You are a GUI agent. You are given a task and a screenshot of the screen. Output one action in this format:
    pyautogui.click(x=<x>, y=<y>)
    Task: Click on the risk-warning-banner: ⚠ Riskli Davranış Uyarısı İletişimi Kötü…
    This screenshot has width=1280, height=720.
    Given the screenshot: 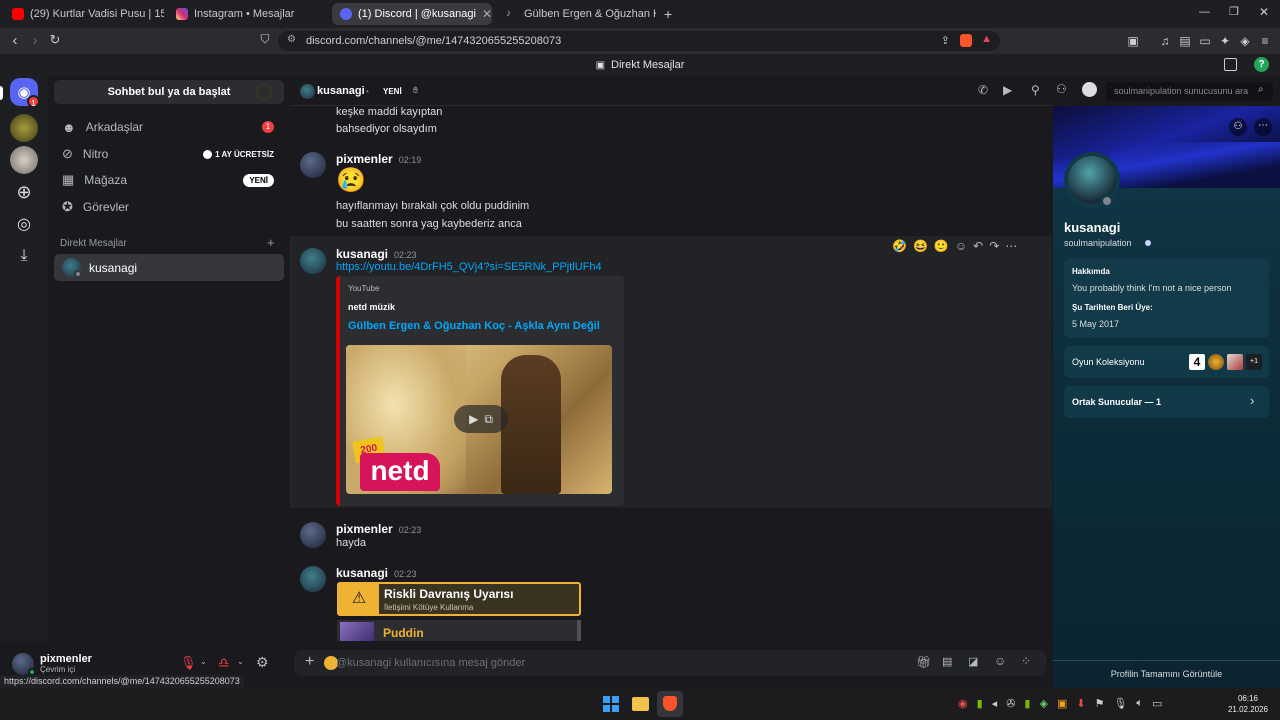 What is the action you would take?
    pyautogui.click(x=459, y=599)
    